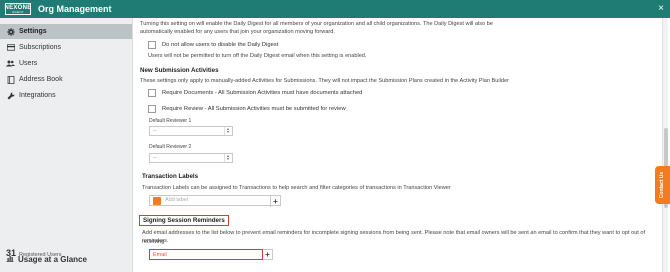 The image size is (670, 272). I want to click on registered-users-stat: 31 Registered Users, so click(34, 253).